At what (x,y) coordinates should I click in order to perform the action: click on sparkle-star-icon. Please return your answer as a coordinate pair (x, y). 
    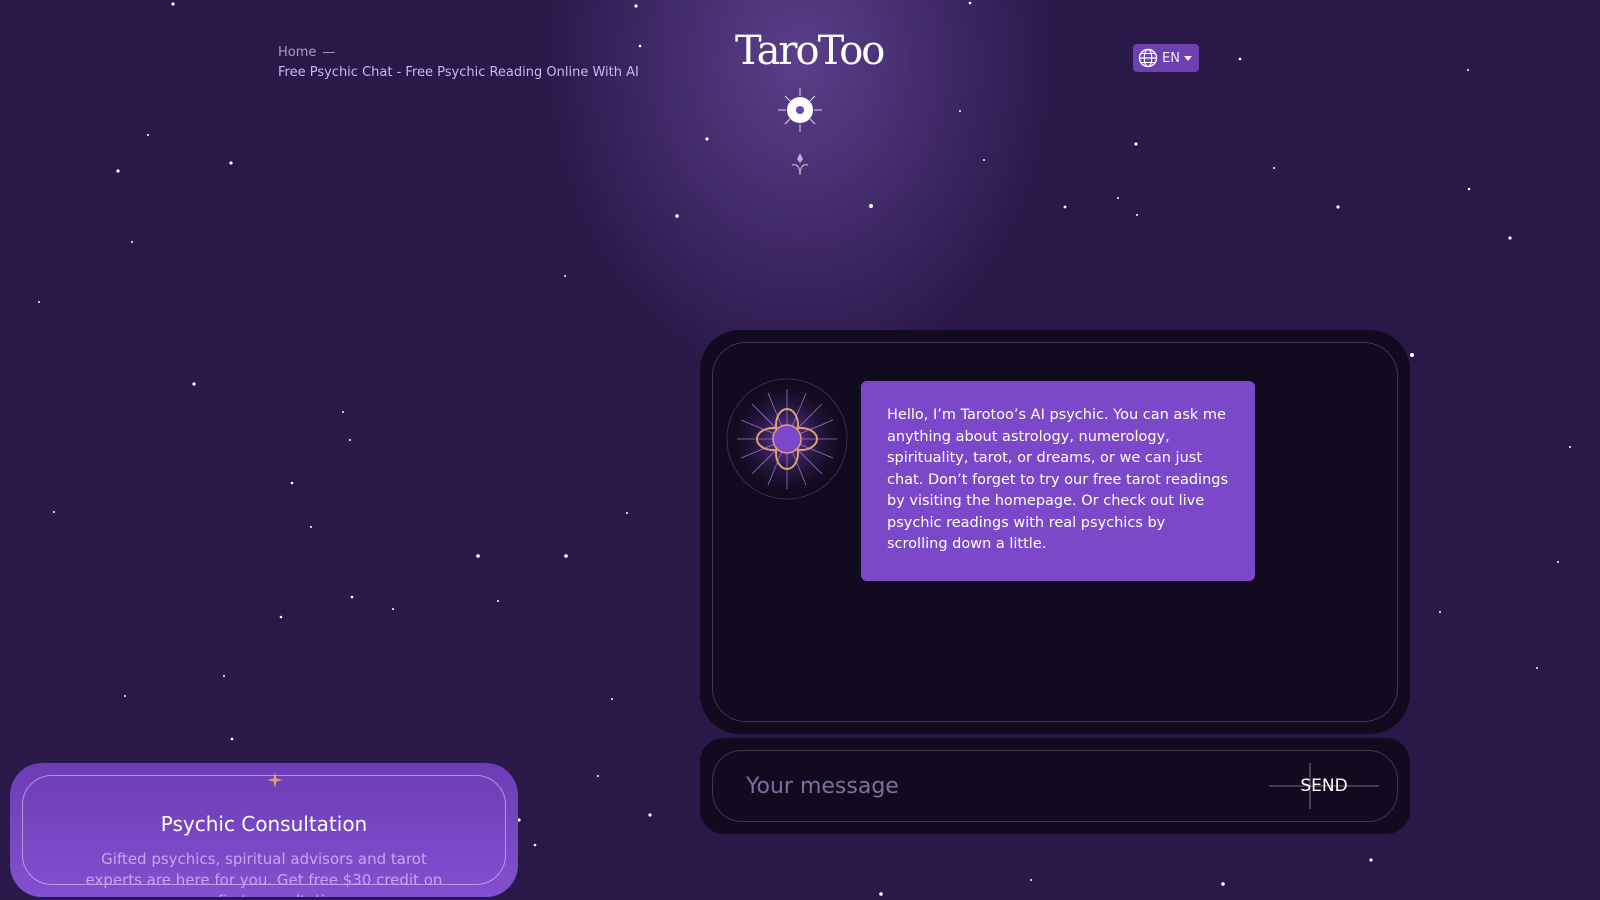
    Looking at the image, I should click on (275, 780).